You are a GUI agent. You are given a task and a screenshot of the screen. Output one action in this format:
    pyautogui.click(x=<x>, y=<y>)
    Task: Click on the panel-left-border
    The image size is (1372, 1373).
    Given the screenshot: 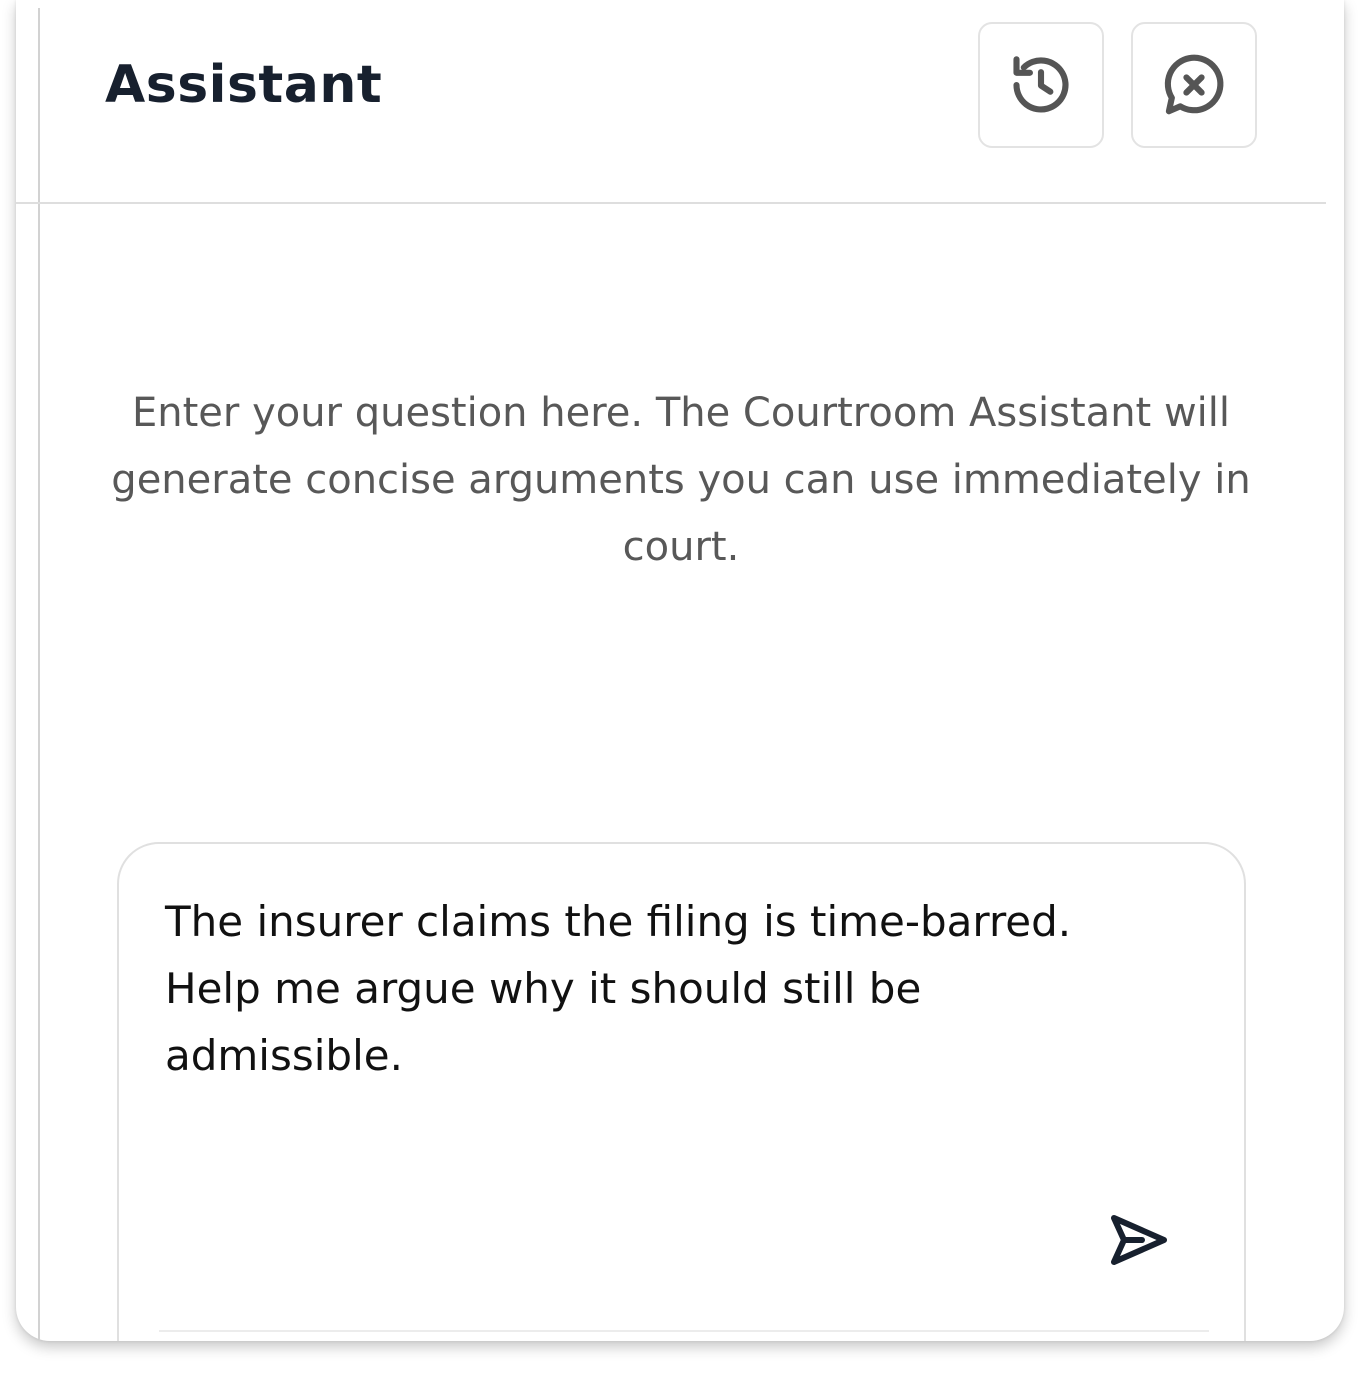 What is the action you would take?
    pyautogui.click(x=39, y=674)
    